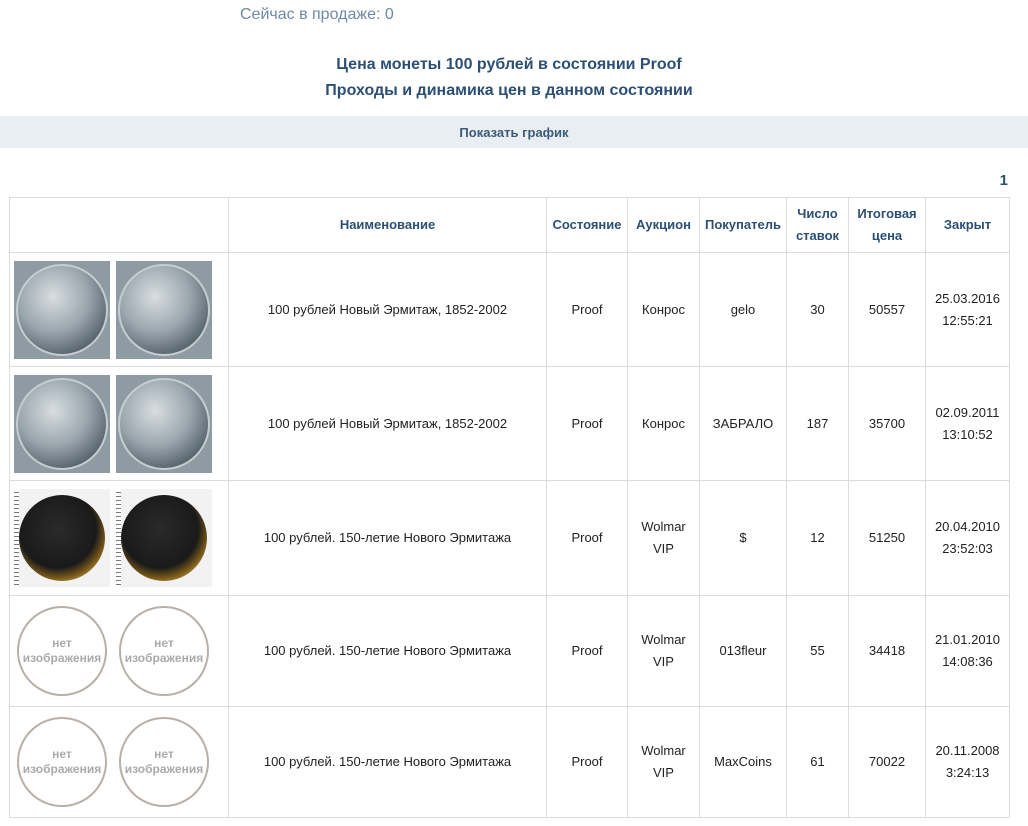 The width and height of the screenshot is (1028, 826). I want to click on closed-time: 23:52:03, so click(967, 548).